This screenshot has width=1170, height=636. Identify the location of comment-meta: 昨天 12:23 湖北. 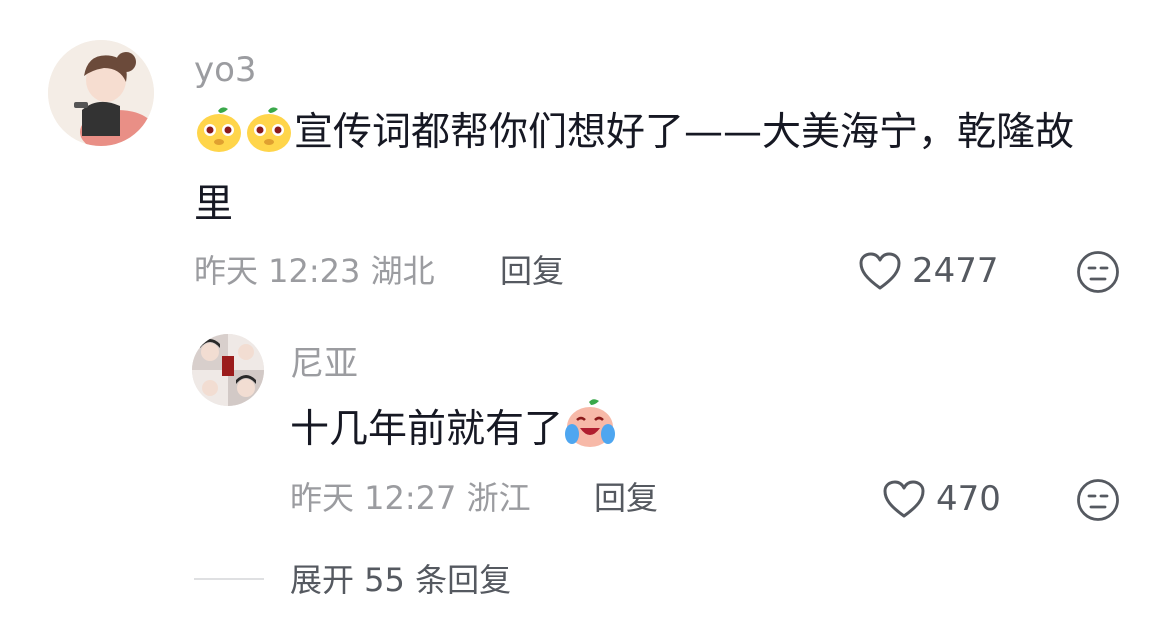
(314, 271).